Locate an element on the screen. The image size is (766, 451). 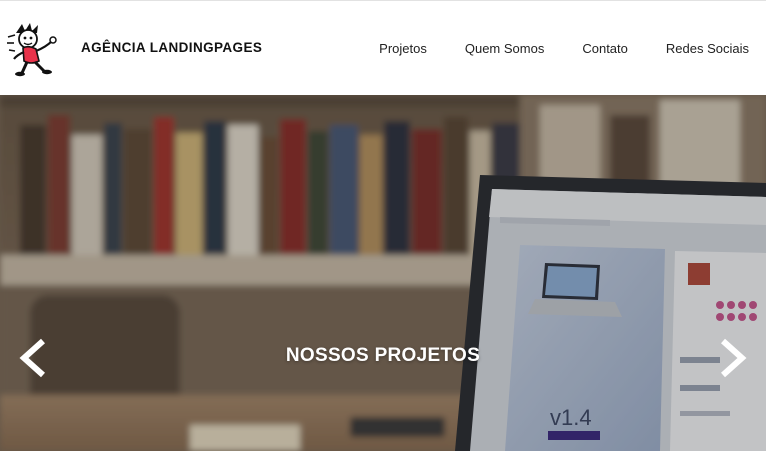
nav-item-quem-somos: Quem Somos is located at coordinates (504, 48).